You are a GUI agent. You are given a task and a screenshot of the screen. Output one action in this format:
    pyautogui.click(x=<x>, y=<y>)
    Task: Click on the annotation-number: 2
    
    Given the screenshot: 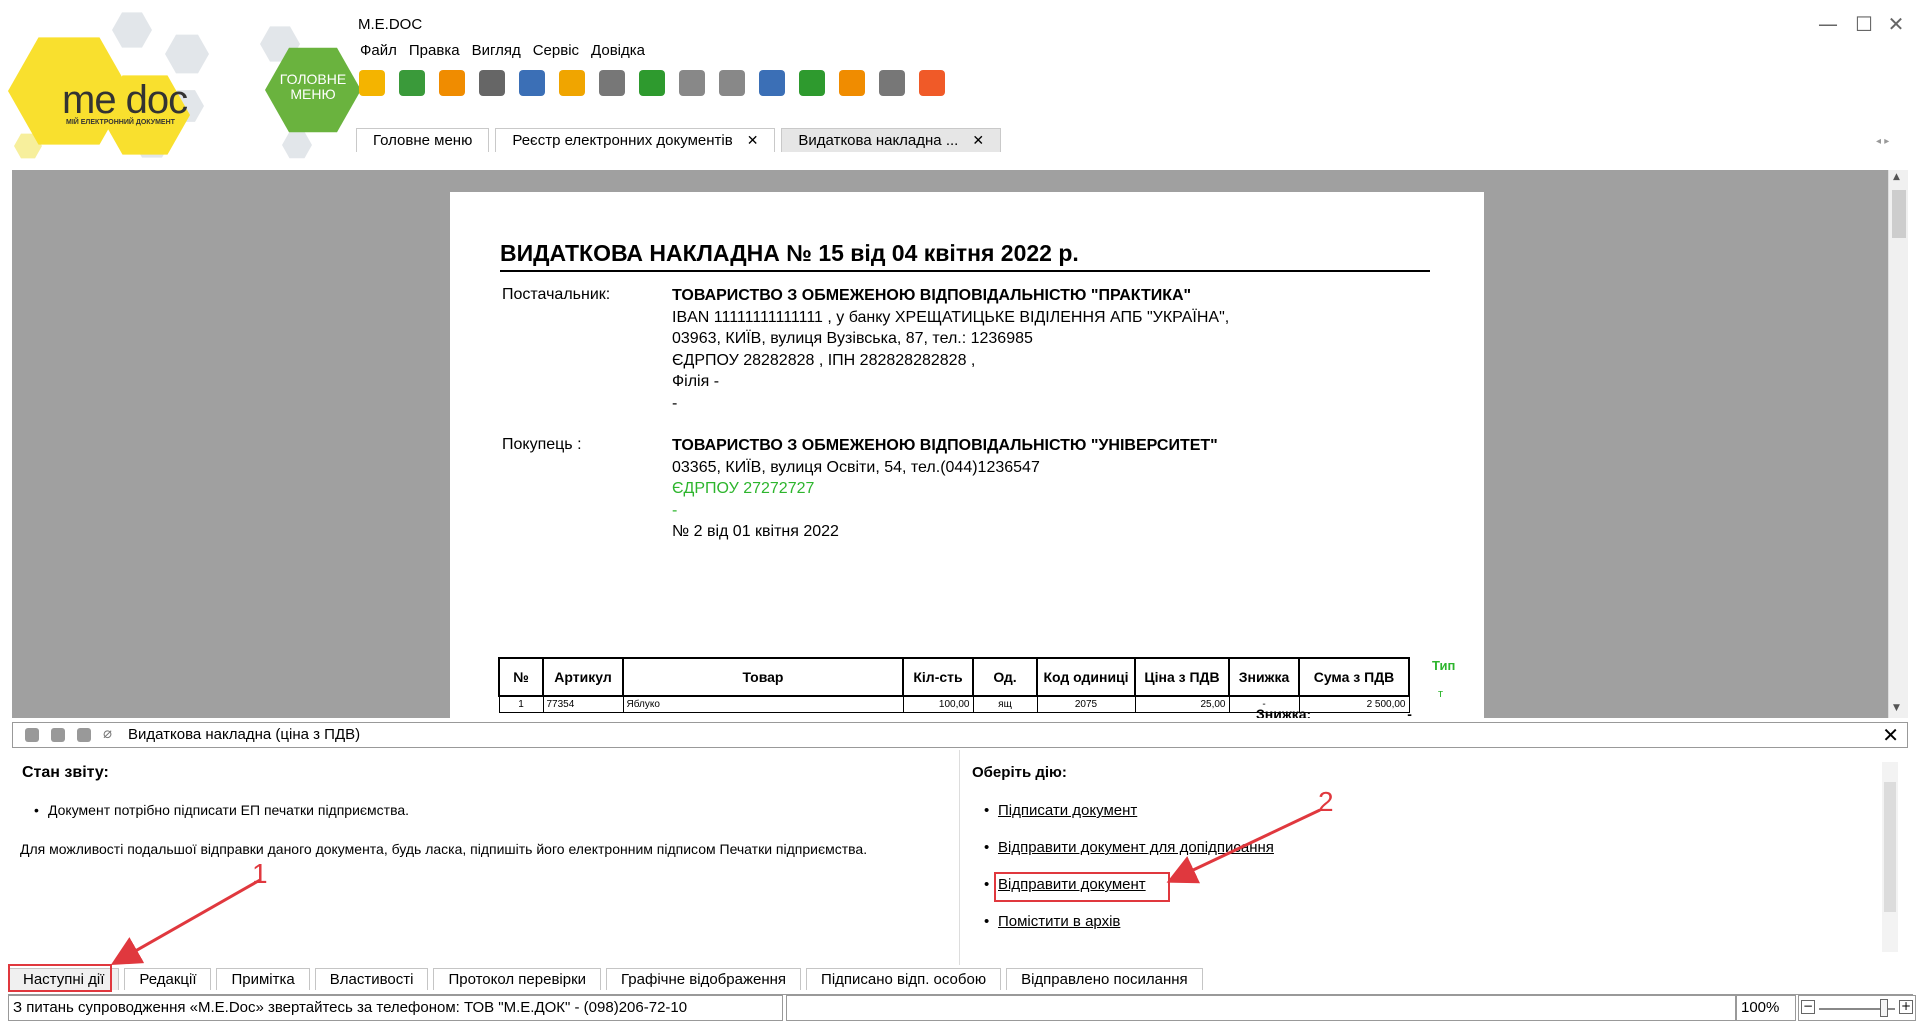 What is the action you would take?
    pyautogui.click(x=1326, y=801)
    